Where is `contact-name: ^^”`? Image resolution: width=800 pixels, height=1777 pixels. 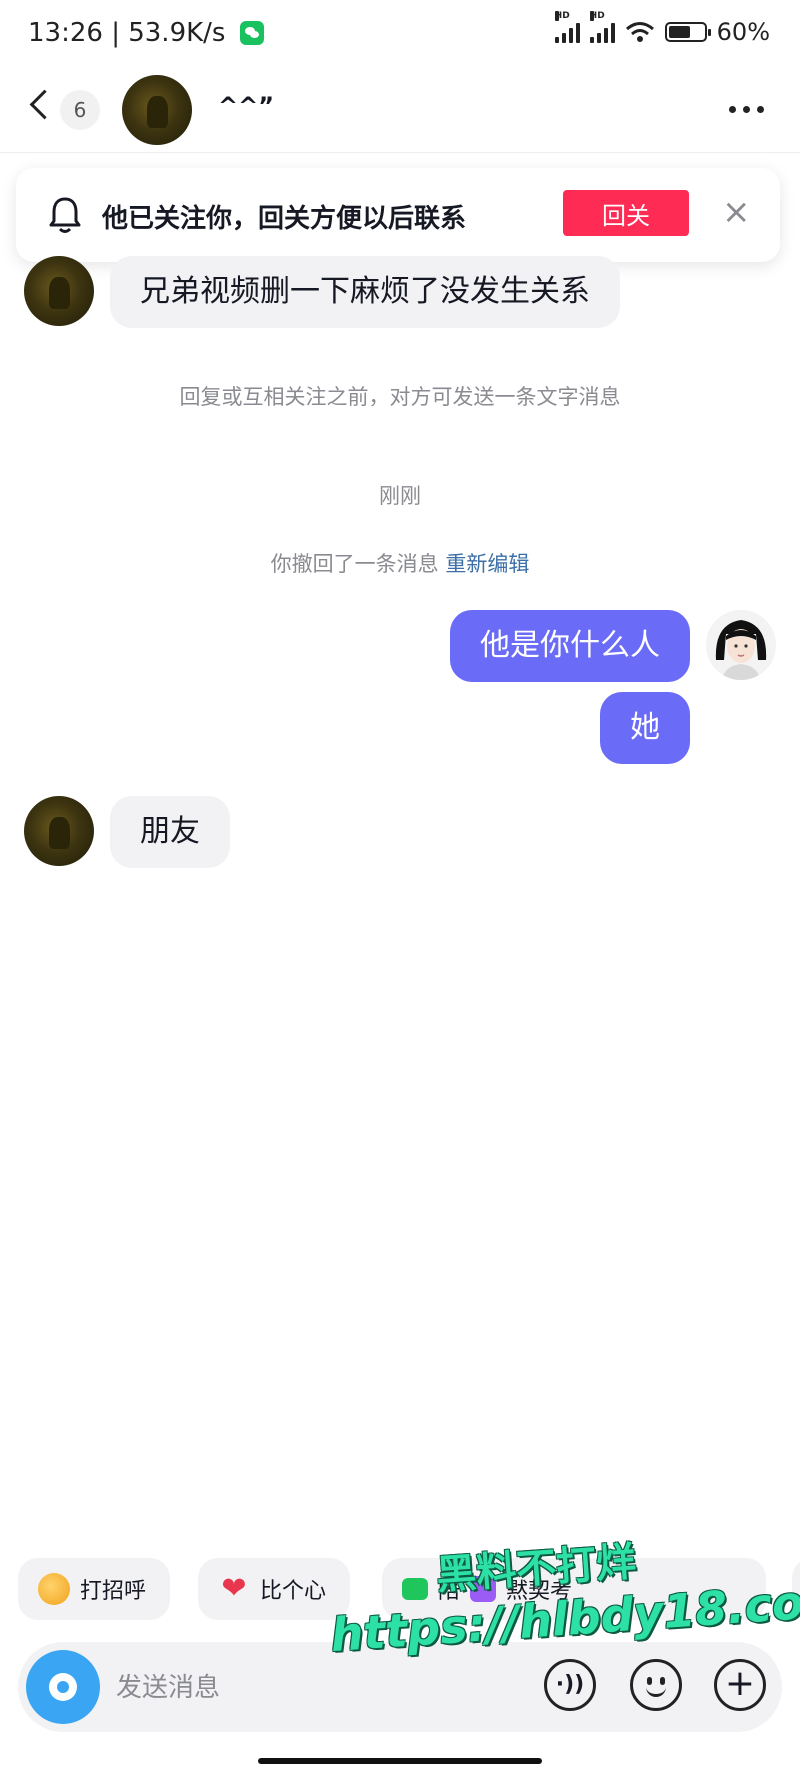
contact-name: ^^” is located at coordinates (246, 106).